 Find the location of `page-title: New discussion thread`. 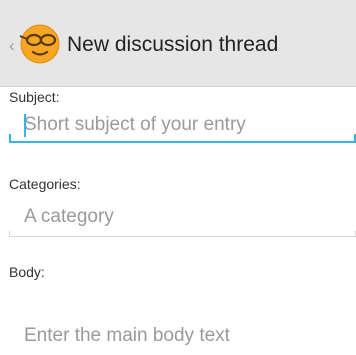

page-title: New discussion thread is located at coordinates (173, 44).